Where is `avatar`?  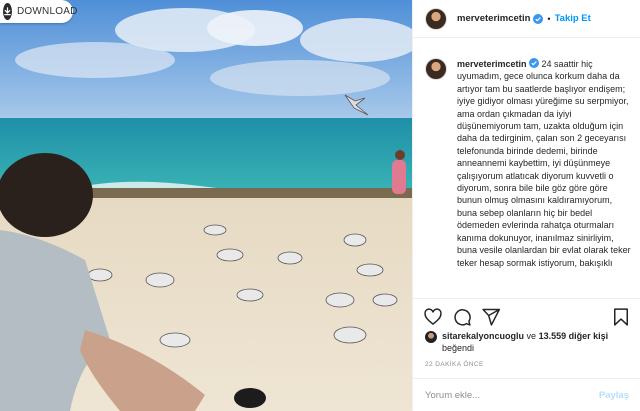 avatar is located at coordinates (436, 18).